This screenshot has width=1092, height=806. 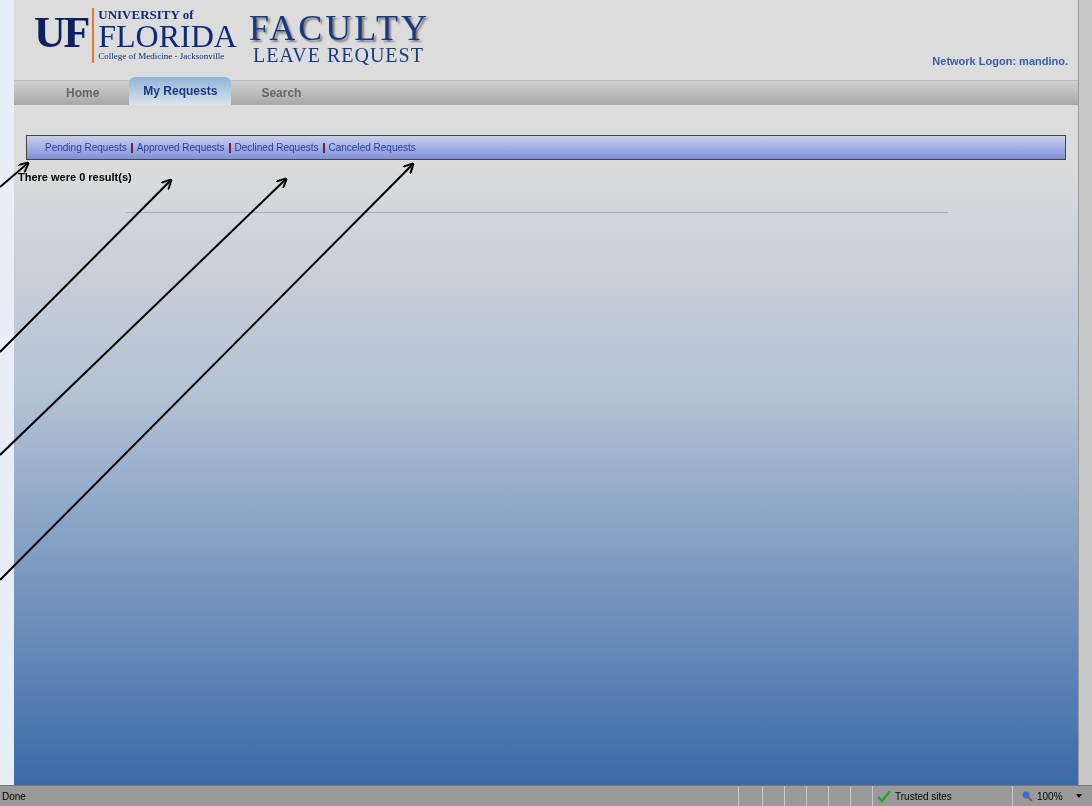 What do you see at coordinates (372, 147) in the screenshot?
I see `request-filter-link: Canceled Requests` at bounding box center [372, 147].